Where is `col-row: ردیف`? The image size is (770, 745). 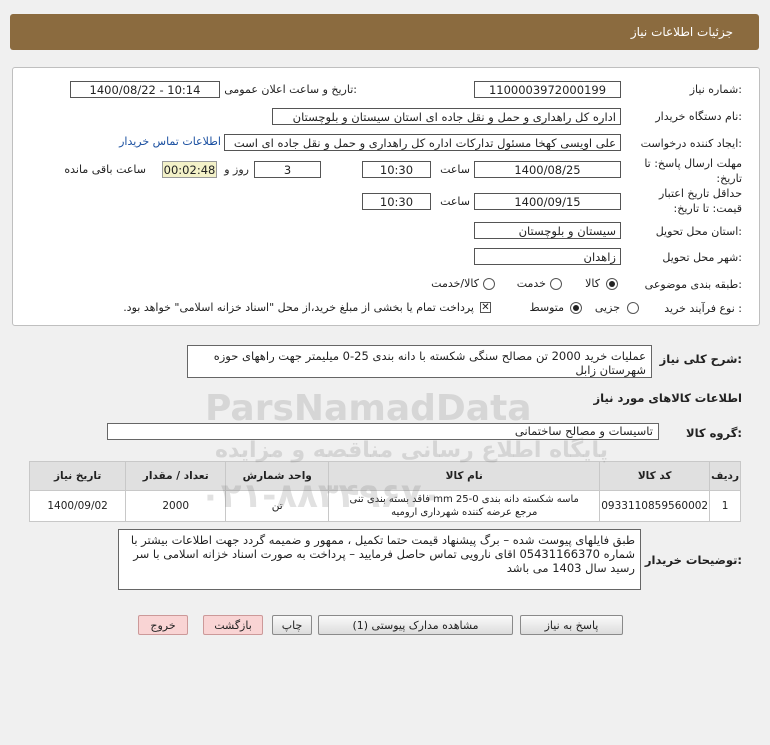
col-row: ردیف is located at coordinates (725, 476).